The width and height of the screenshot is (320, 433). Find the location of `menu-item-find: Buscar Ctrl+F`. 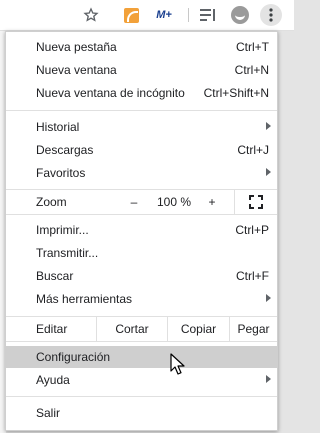

menu-item-find: Buscar Ctrl+F is located at coordinates (141, 276).